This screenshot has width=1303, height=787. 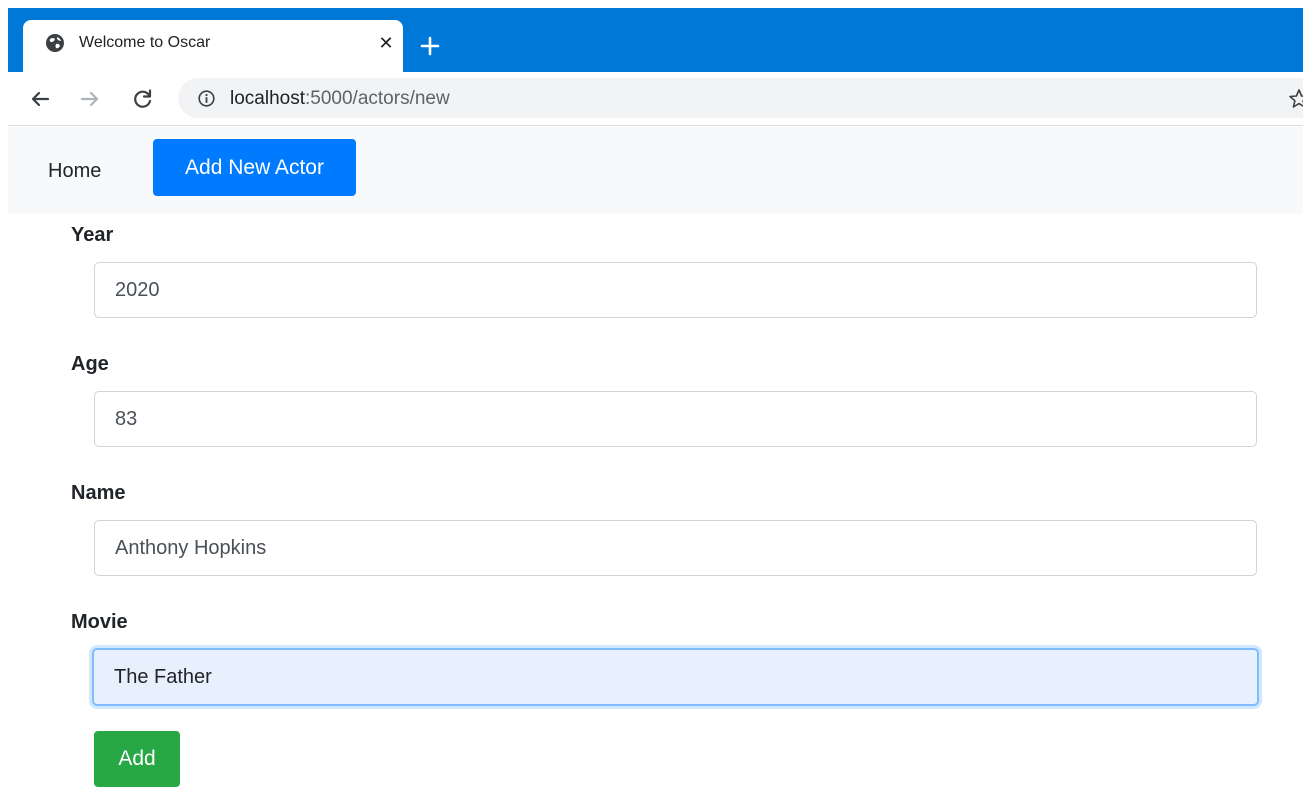 What do you see at coordinates (267, 98) in the screenshot?
I see `url-host: localhost` at bounding box center [267, 98].